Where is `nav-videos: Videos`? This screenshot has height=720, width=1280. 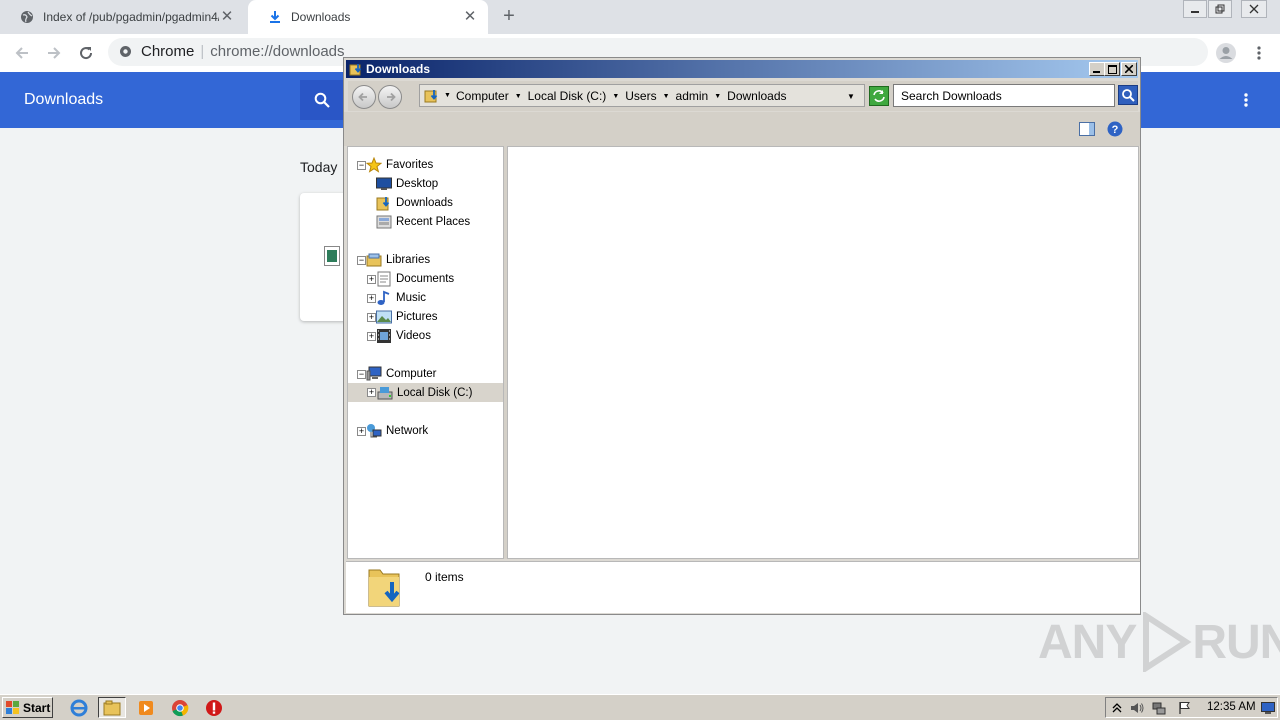 nav-videos: Videos is located at coordinates (436, 335).